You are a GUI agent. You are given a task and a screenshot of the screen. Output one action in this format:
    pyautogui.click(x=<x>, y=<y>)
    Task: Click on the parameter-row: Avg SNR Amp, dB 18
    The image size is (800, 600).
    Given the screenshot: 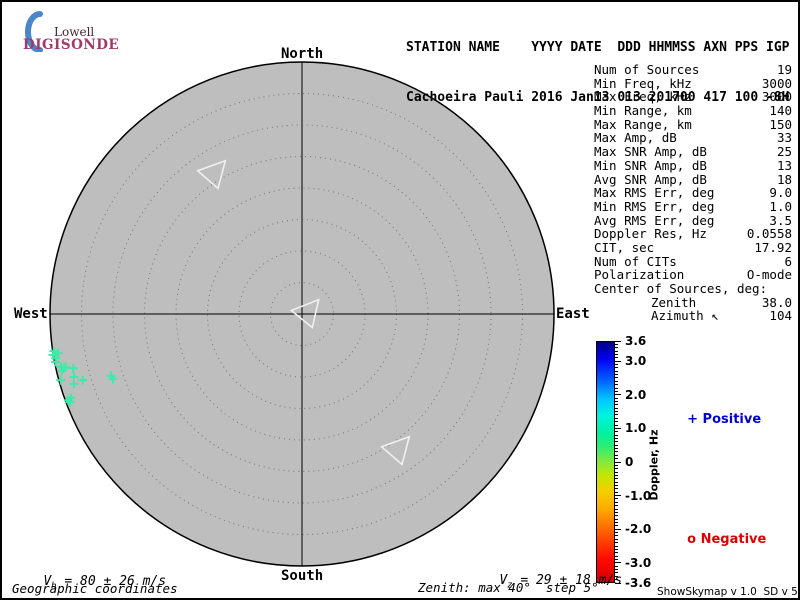 What is the action you would take?
    pyautogui.click(x=693, y=179)
    